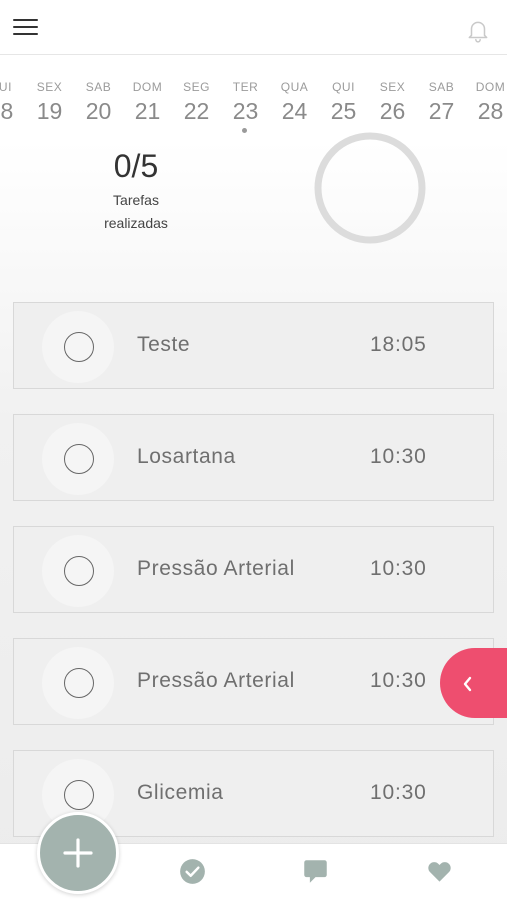  Describe the element at coordinates (473, 683) in the screenshot. I see `side-drawer-tab` at that location.